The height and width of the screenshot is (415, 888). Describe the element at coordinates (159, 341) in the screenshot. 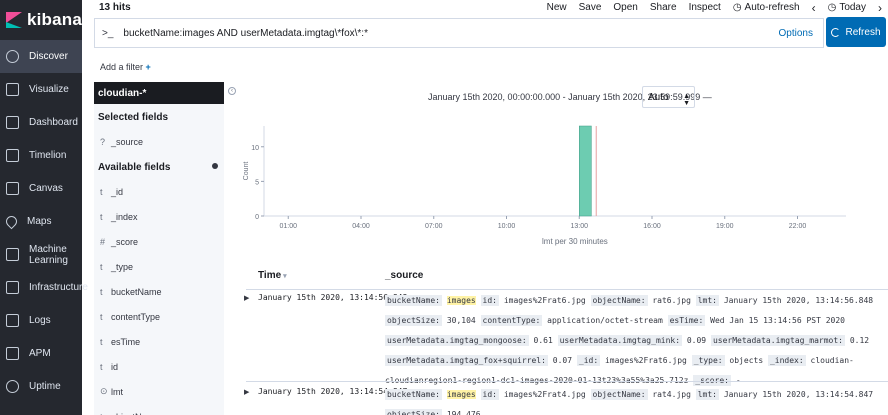

I see `field-item: t esTime` at that location.